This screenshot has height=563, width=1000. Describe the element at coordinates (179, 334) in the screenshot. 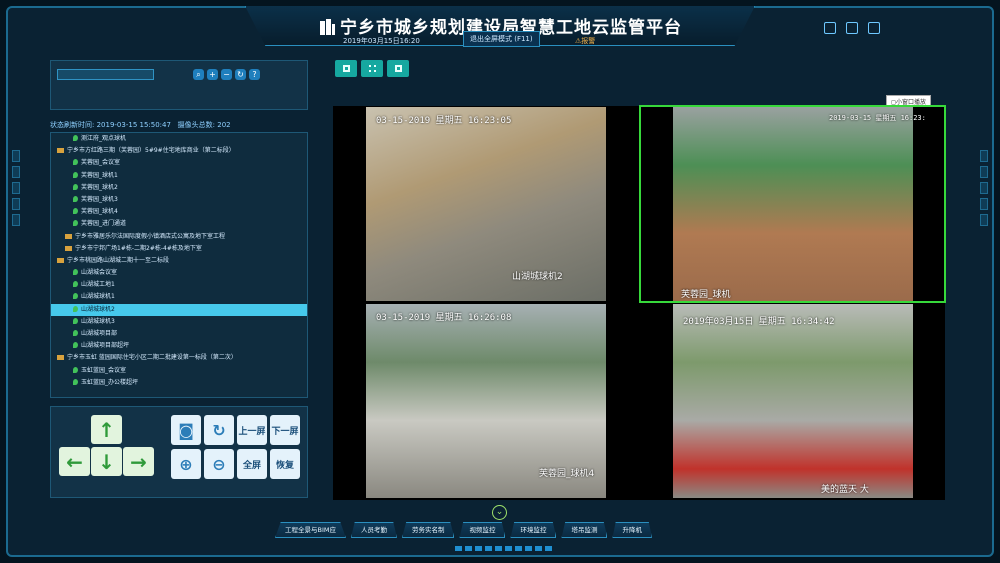

I see `tree-camera-item: 山湖城项目部` at that location.